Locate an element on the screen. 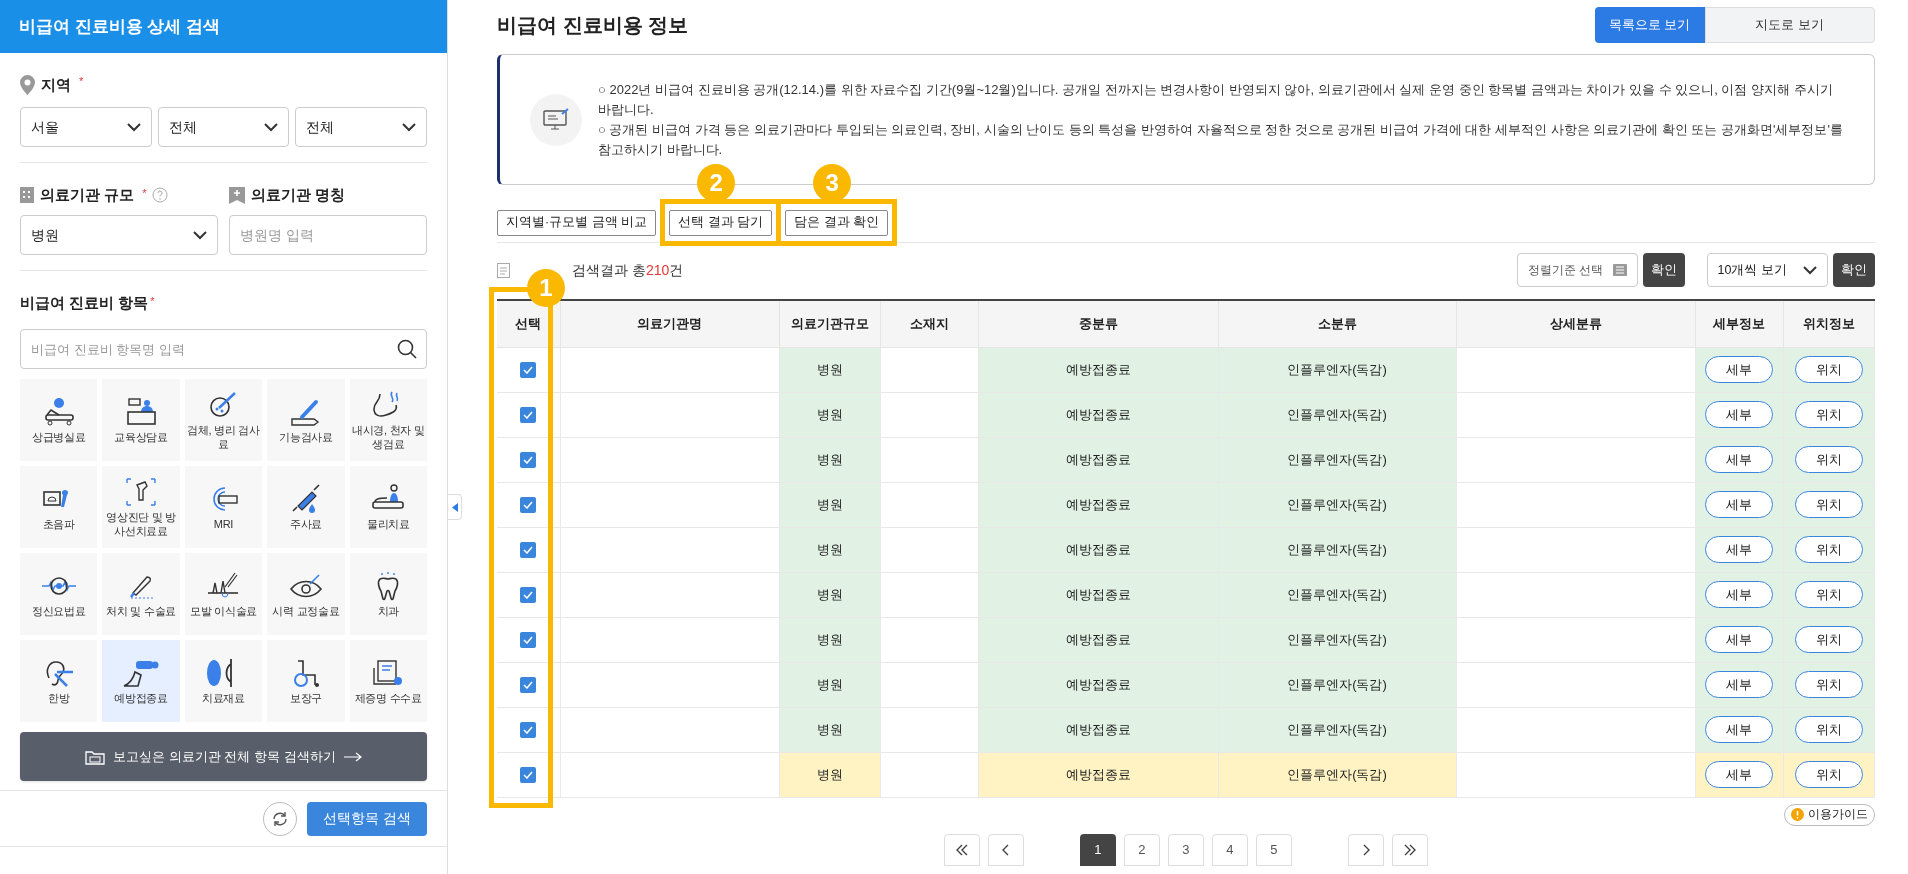  page-button: 4 is located at coordinates (1229, 849).